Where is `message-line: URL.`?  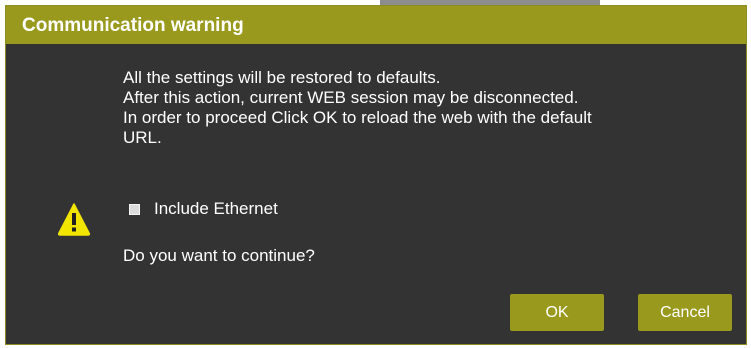
message-line: URL. is located at coordinates (142, 137).